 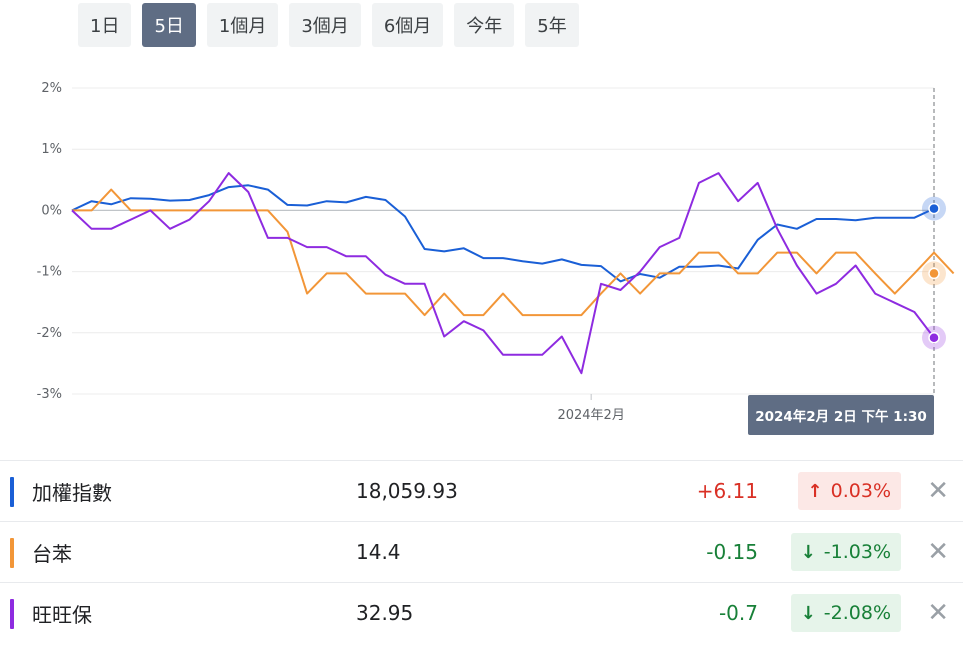 What do you see at coordinates (407, 25) in the screenshot?
I see `range-tab-6m: 6個月` at bounding box center [407, 25].